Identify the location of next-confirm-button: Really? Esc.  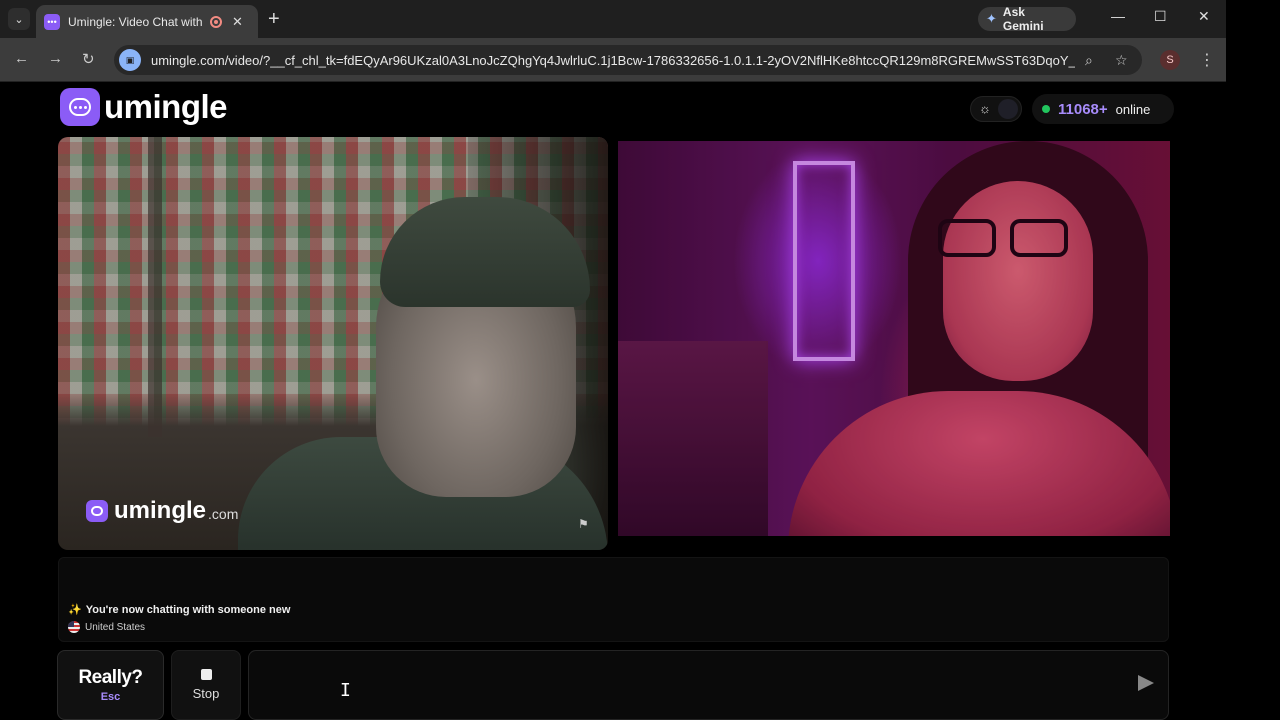
(110, 685).